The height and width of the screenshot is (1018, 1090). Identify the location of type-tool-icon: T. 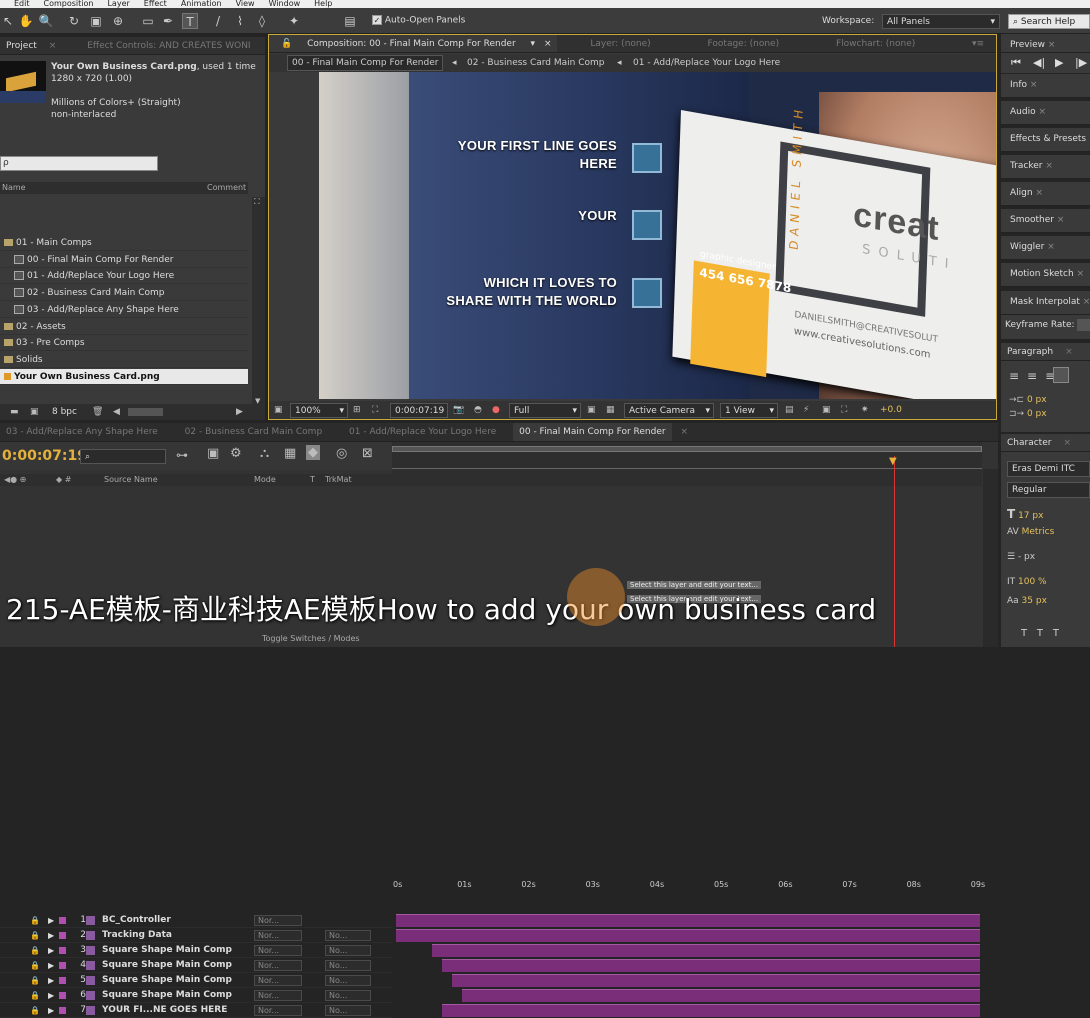
(190, 21).